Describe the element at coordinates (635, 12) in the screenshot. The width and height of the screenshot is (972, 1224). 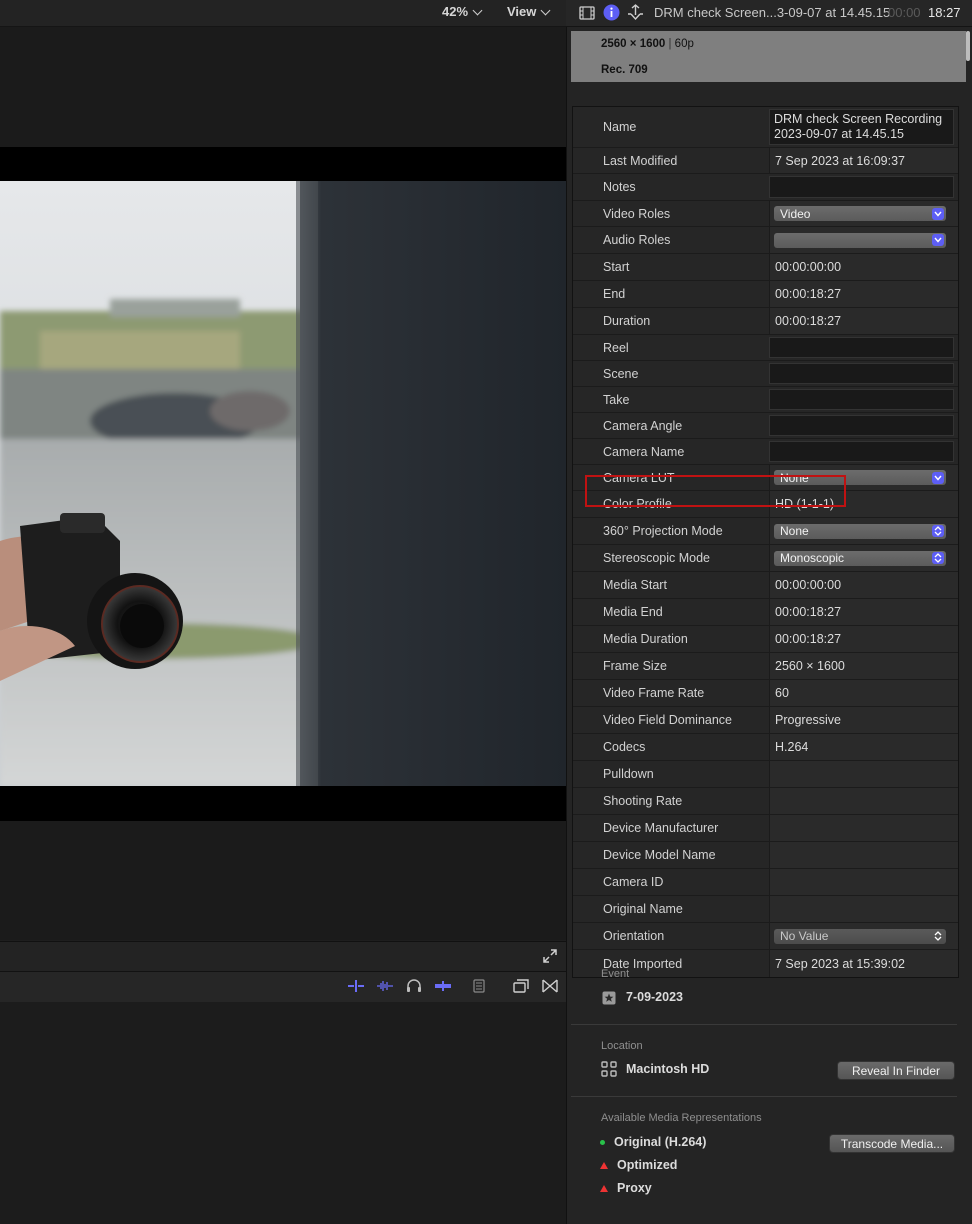
I see `share-icon` at that location.